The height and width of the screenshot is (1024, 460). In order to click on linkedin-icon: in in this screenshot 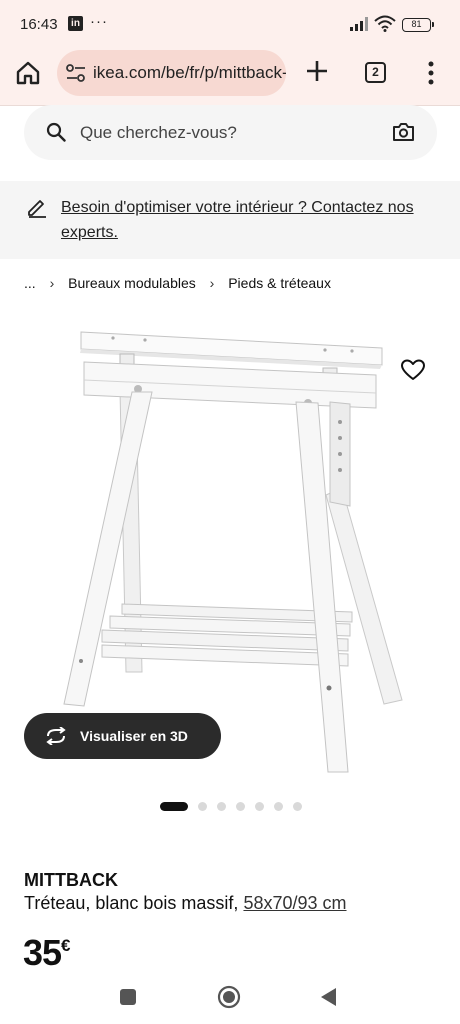, I will do `click(75, 23)`.